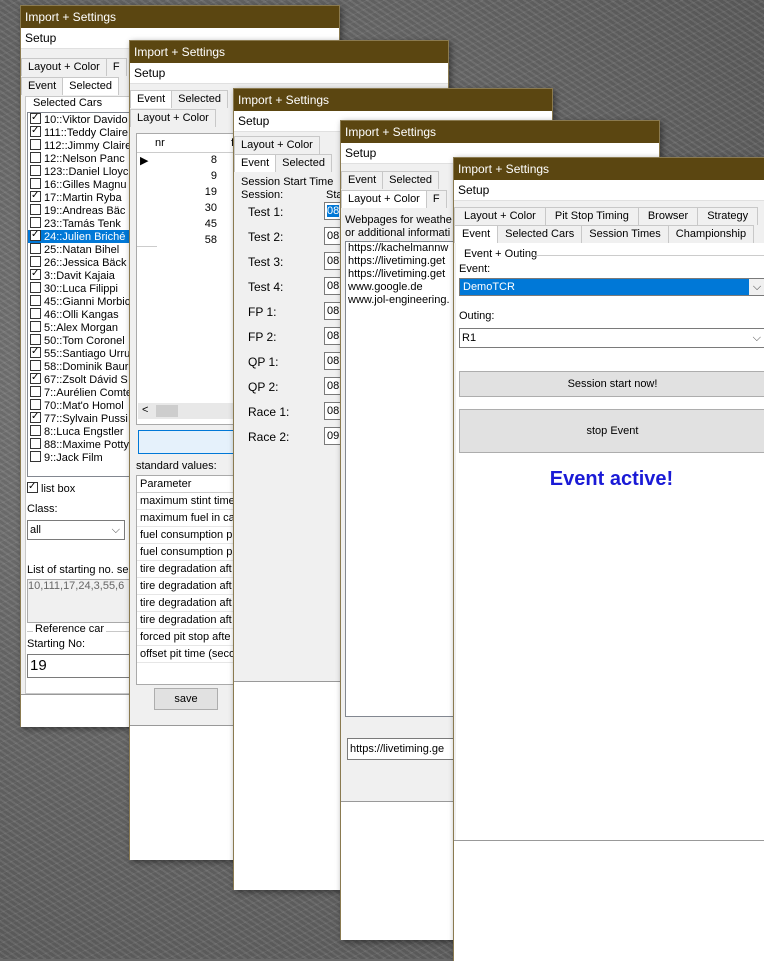 The image size is (764, 961). Describe the element at coordinates (190, 654) in the screenshot. I see `parameter-row: offset pit time (seco` at that location.